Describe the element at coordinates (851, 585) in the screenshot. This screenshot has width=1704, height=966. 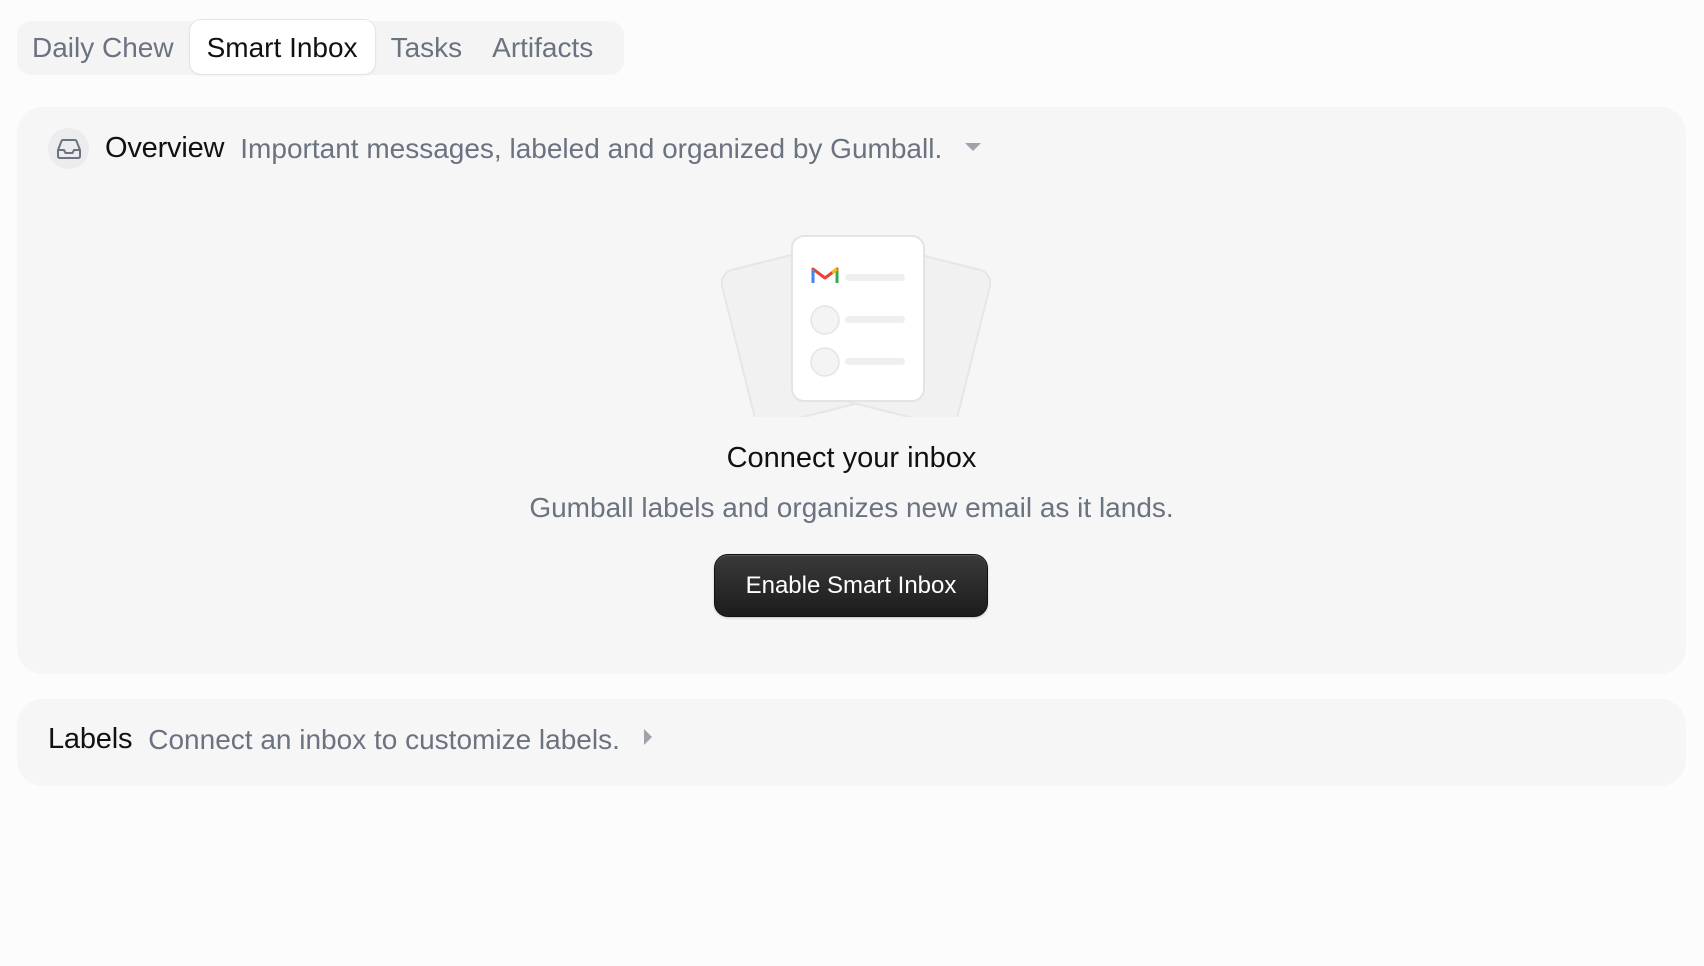
I see `enable-smart-inbox-button: Enable Smart Inbox` at that location.